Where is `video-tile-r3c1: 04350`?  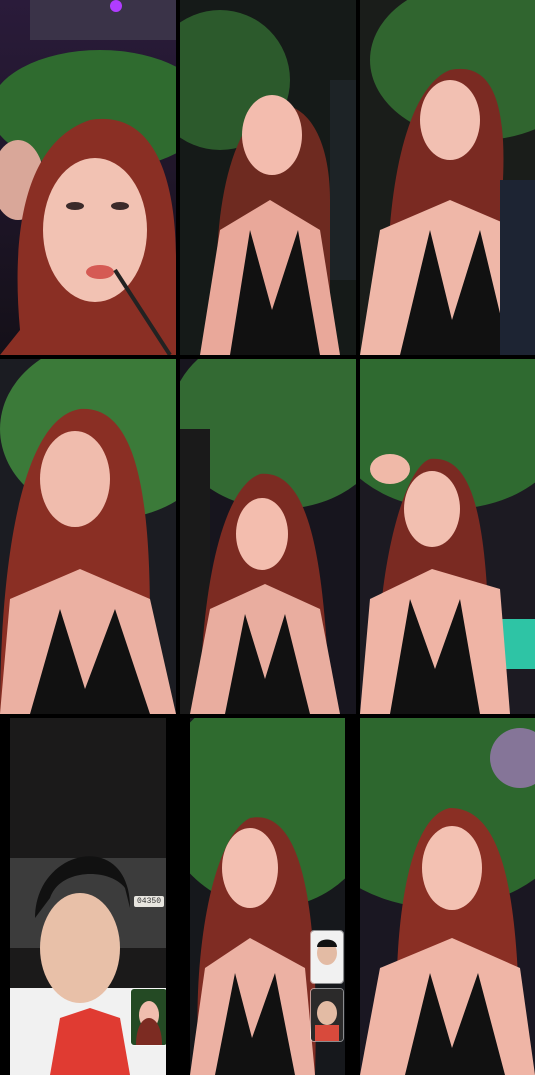
video-tile-r3c1: 04350 is located at coordinates (88, 896).